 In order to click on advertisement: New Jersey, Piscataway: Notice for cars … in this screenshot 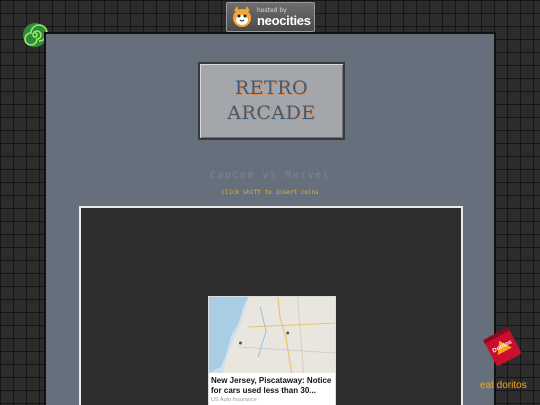, I will do `click(272, 350)`.